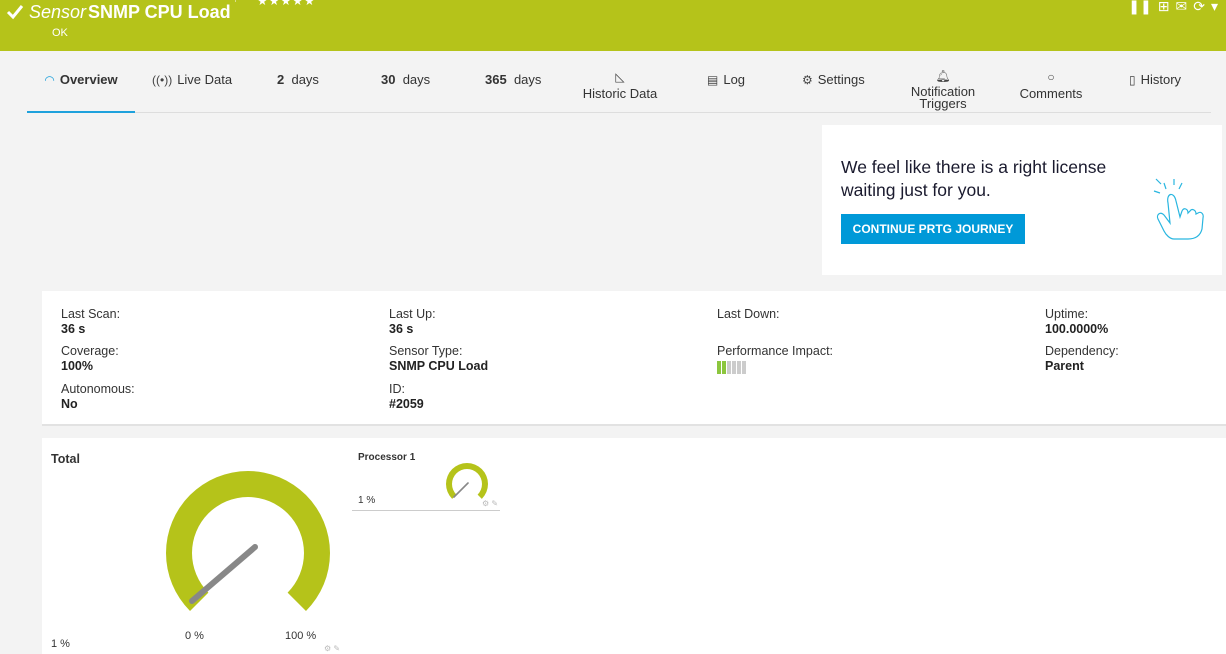 This screenshot has width=1226, height=654. I want to click on field-label: Uptime:, so click(1067, 314).